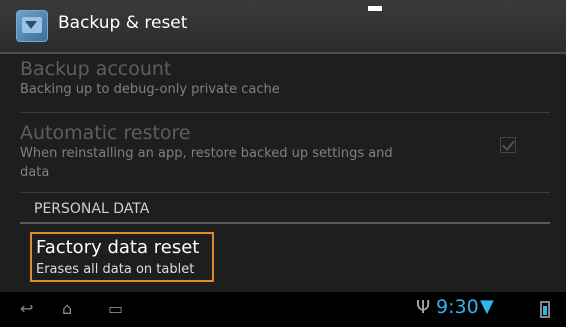 The height and width of the screenshot is (327, 566). What do you see at coordinates (150, 89) in the screenshot?
I see `backup-account-summary: Backing up to debug-only private cache` at bounding box center [150, 89].